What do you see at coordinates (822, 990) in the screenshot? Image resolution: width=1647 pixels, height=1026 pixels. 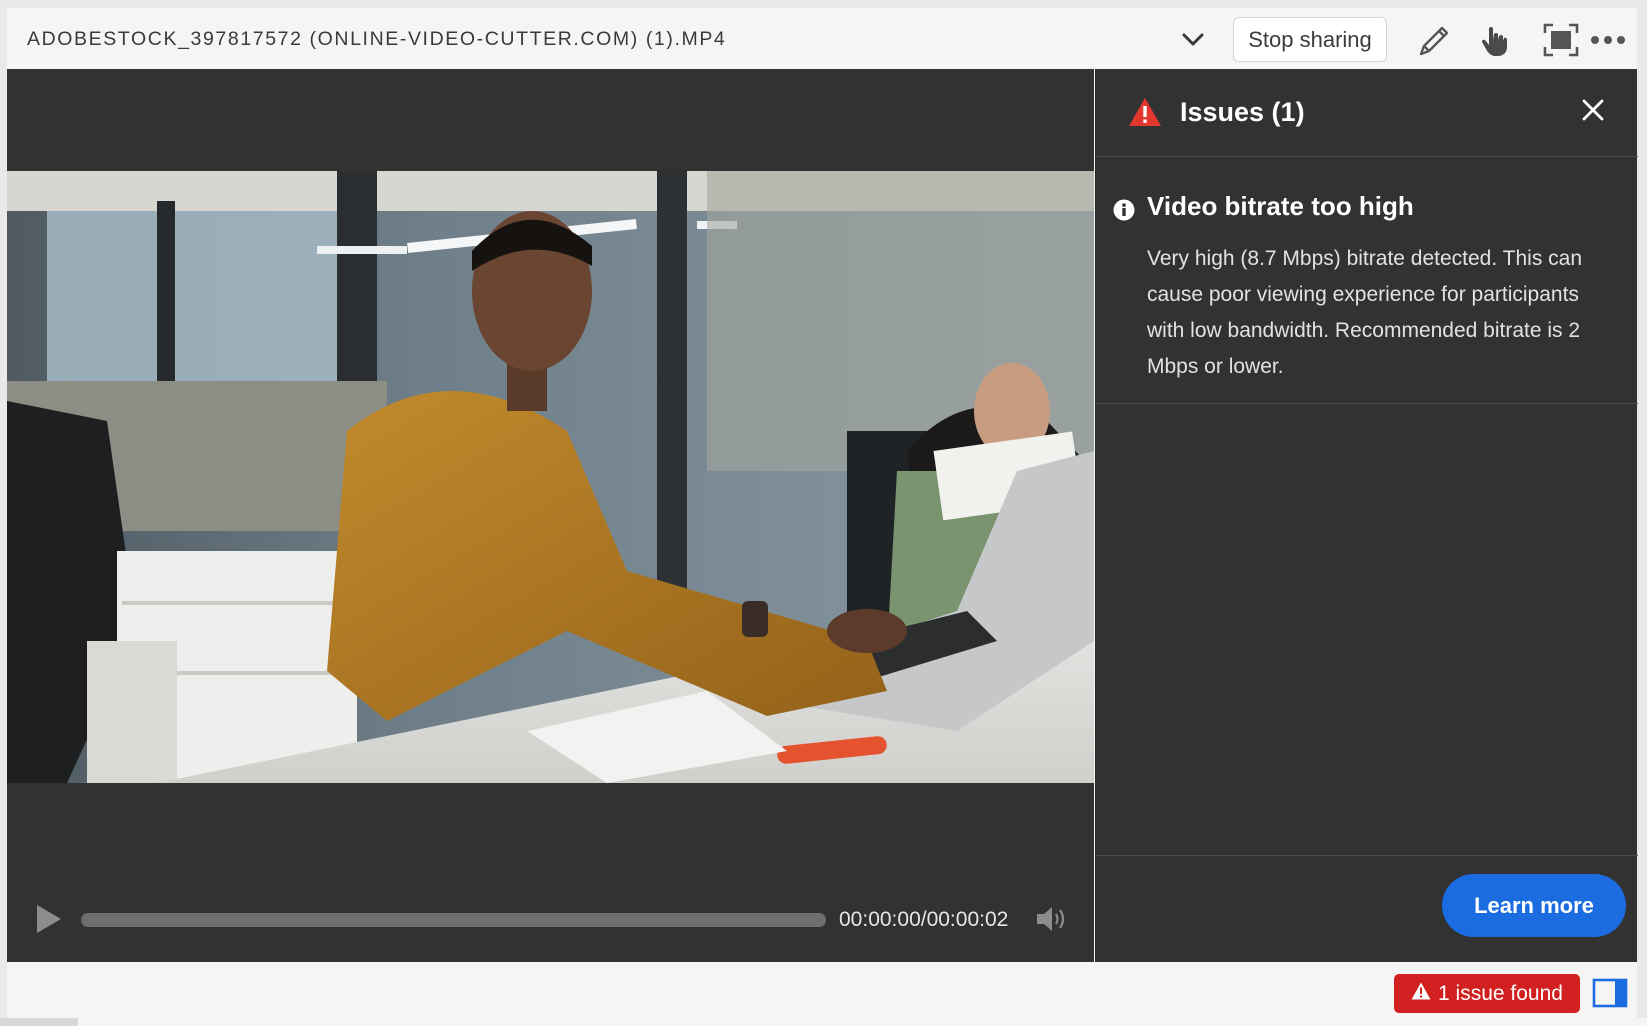 I see `status-bar: 1 issue found` at bounding box center [822, 990].